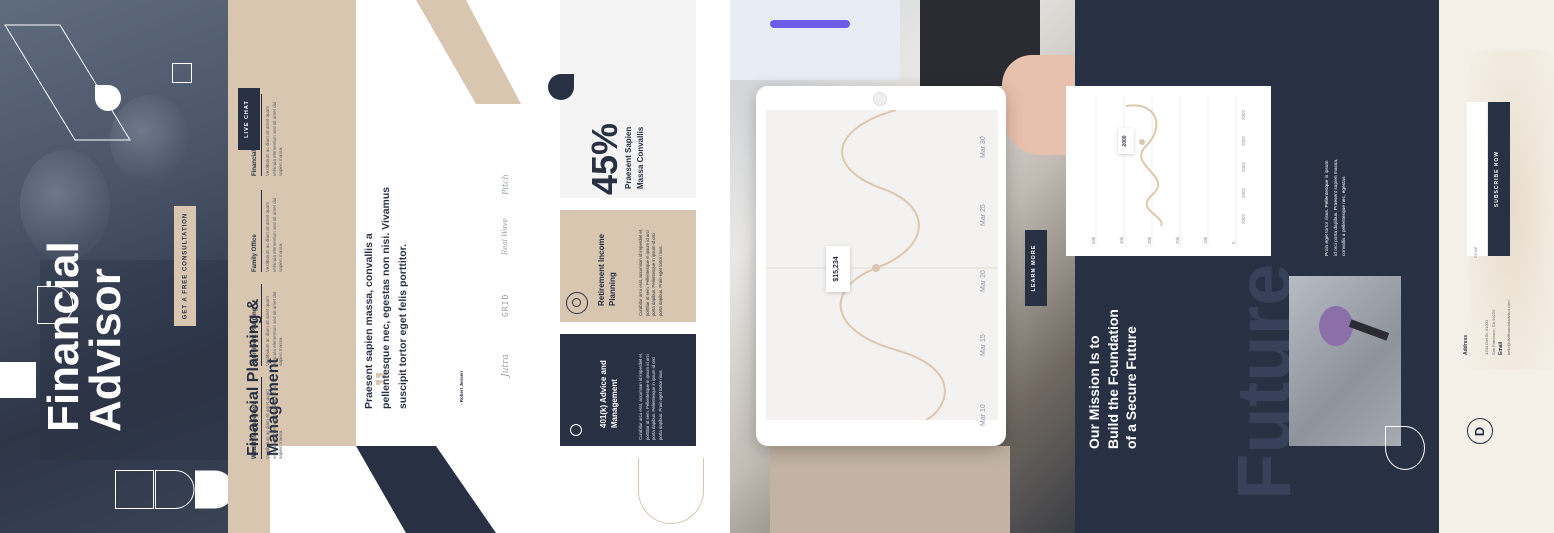  I want to click on learn-more-button: LEARN MORE, so click(1036, 268).